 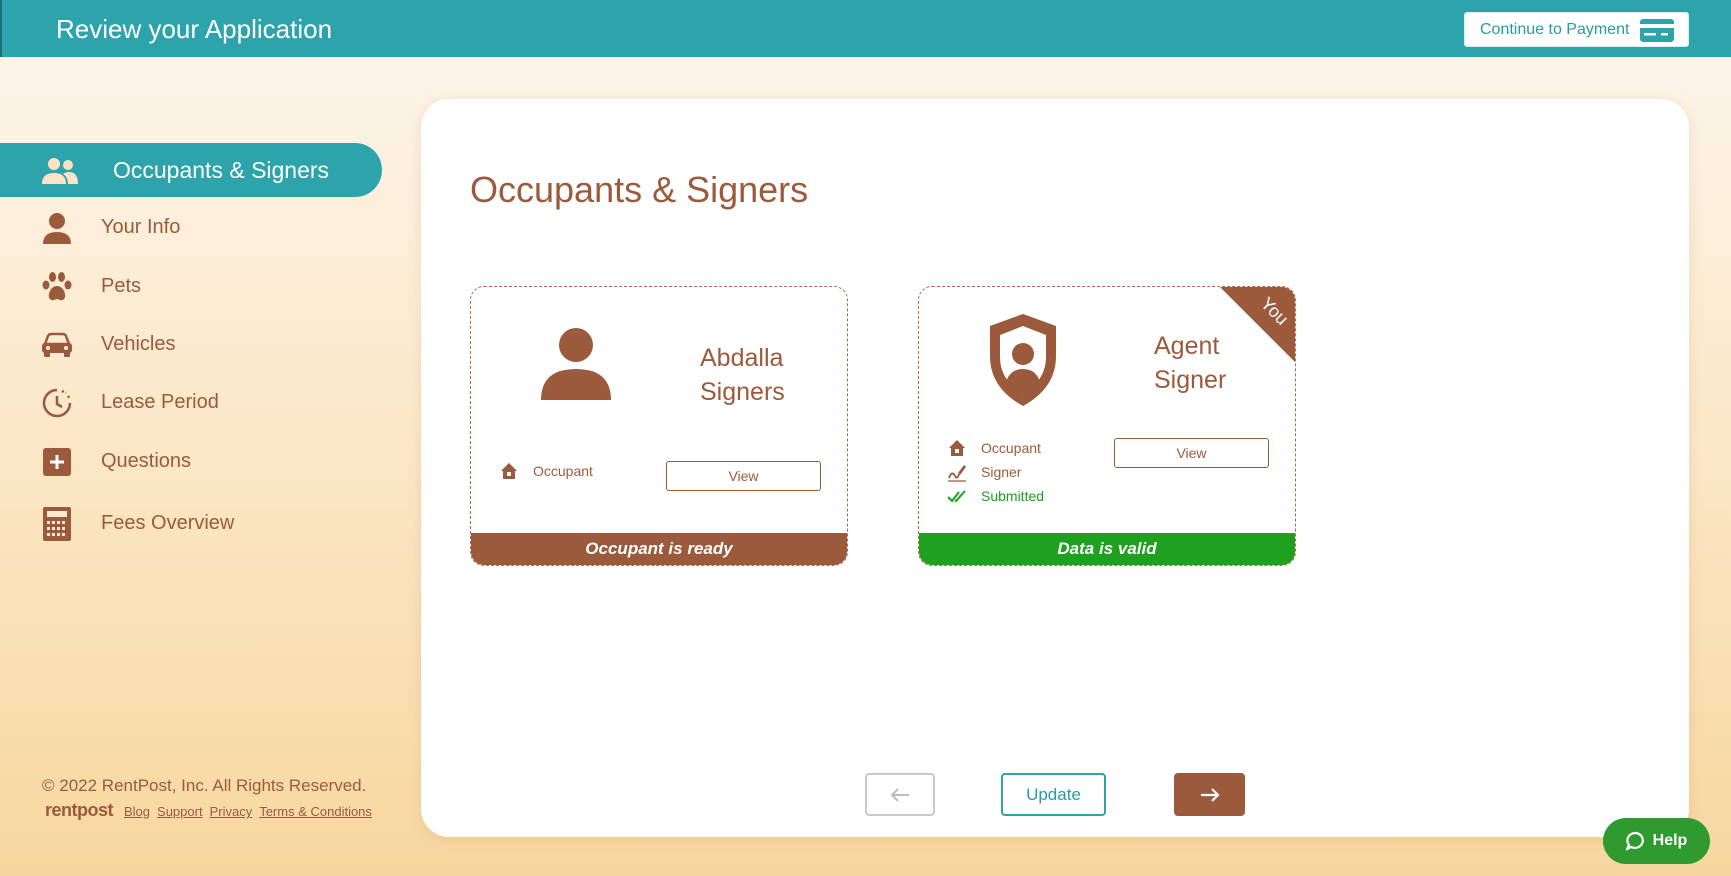 I want to click on previous-button, so click(x=900, y=794).